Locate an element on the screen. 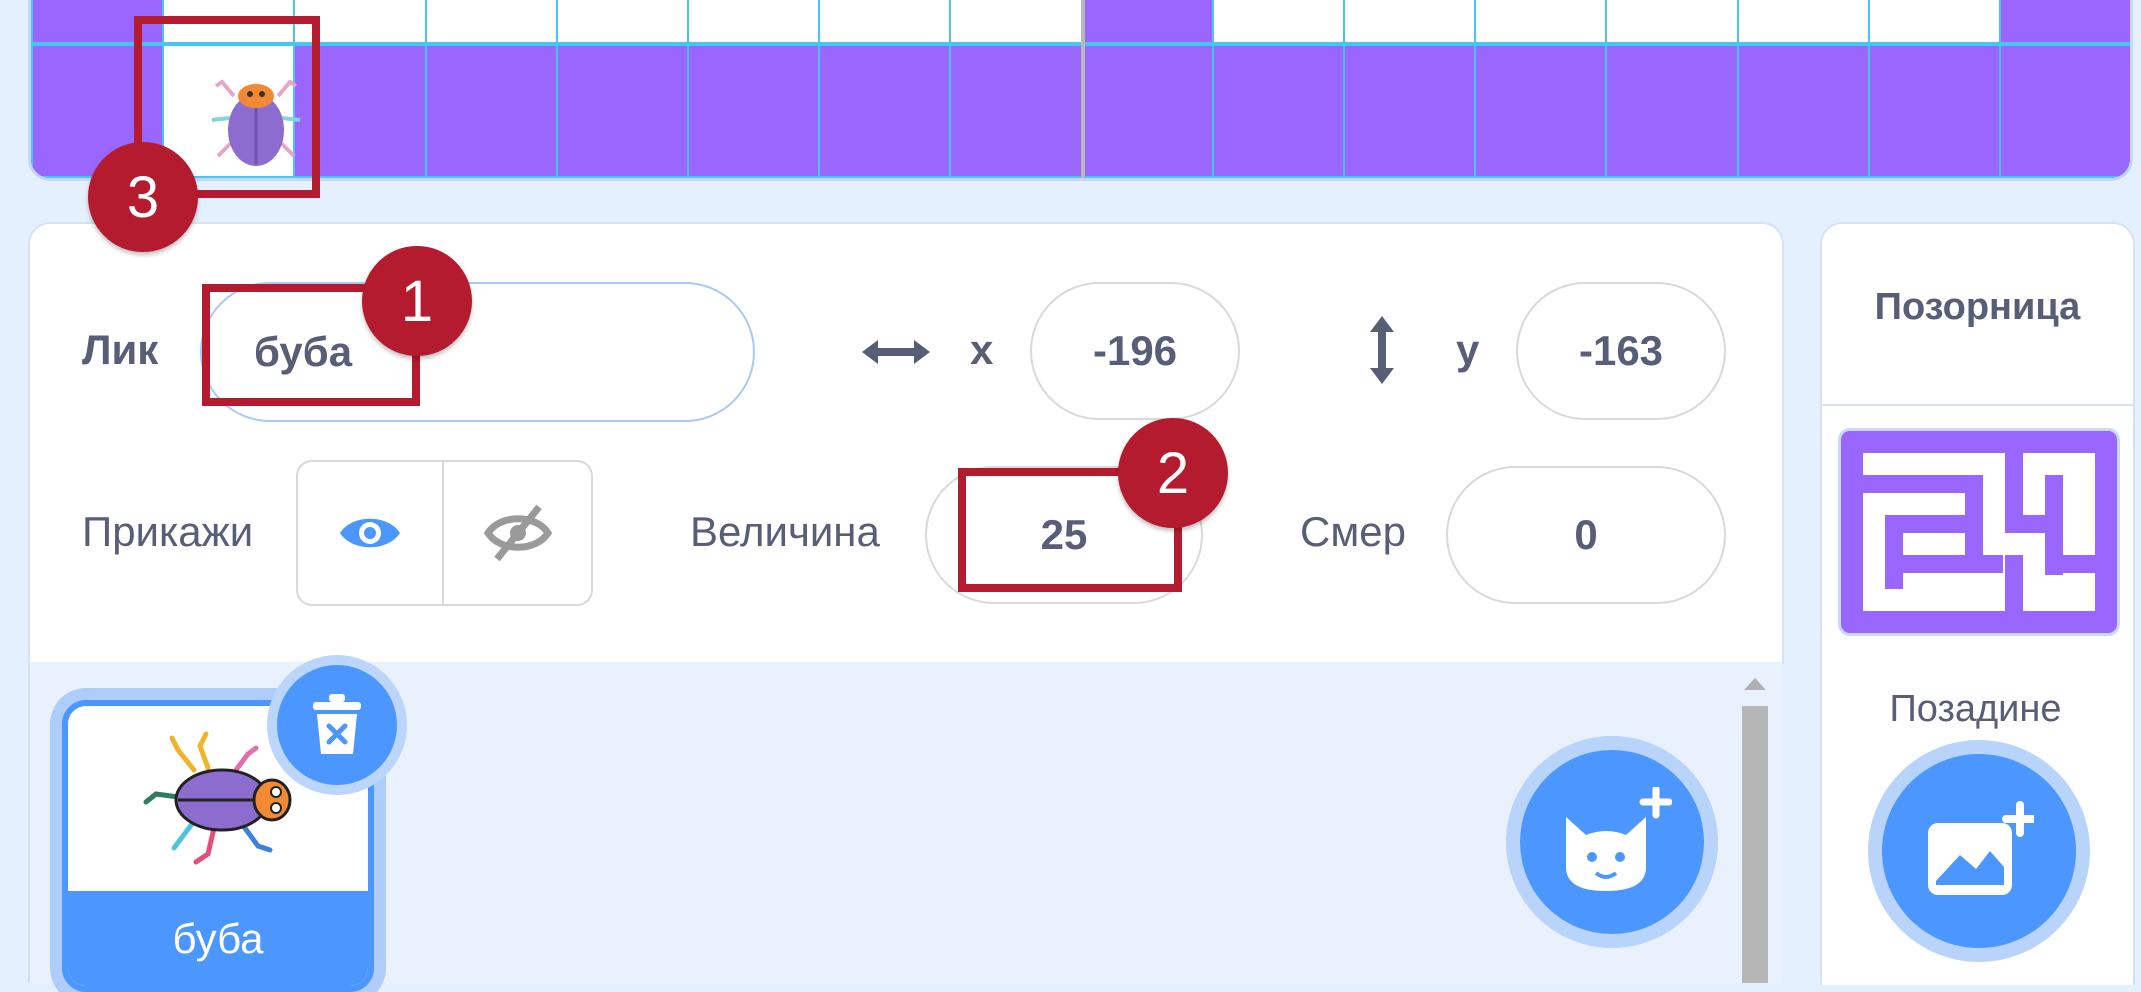 The width and height of the screenshot is (2141, 992). y-position-input: -163 is located at coordinates (1621, 351).